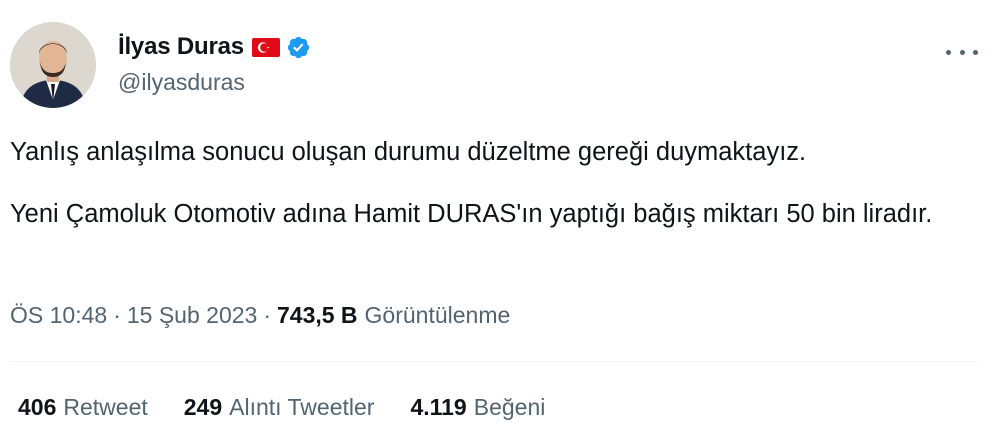 This screenshot has width=1000, height=426. I want to click on quote-tweet-stat: 249 Alıntı Tweetler, so click(279, 407).